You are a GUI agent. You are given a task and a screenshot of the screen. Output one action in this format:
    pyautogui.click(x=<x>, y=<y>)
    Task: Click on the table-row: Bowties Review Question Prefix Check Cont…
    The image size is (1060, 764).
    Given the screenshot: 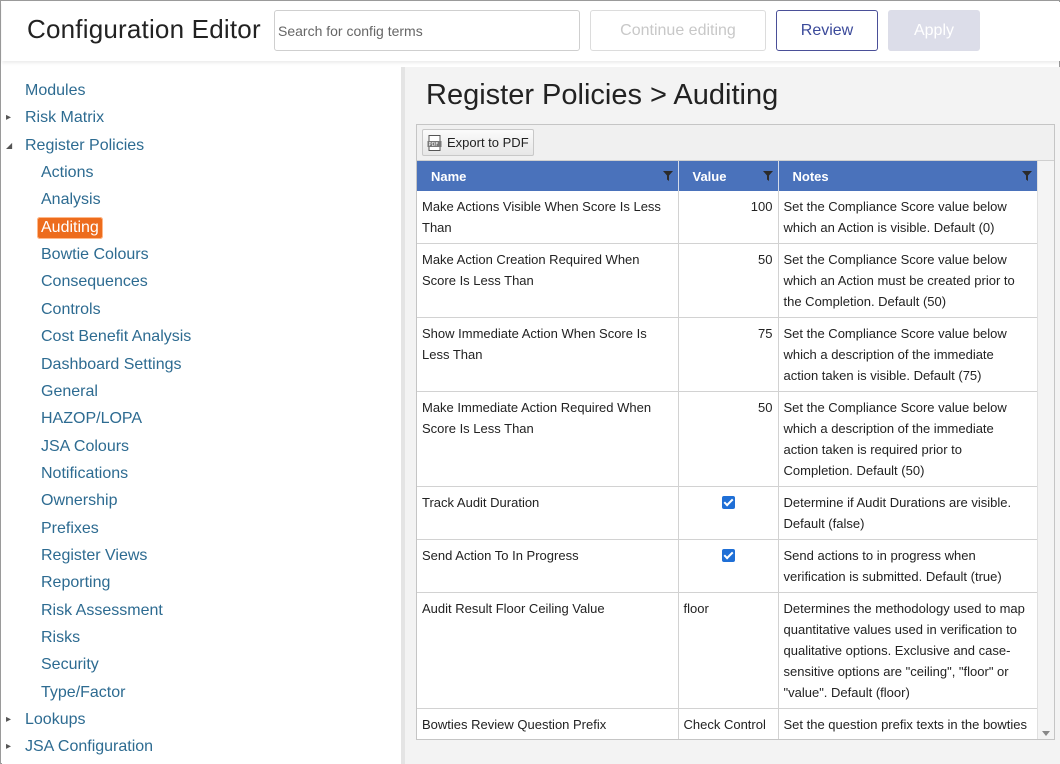 What is the action you would take?
    pyautogui.click(x=727, y=723)
    